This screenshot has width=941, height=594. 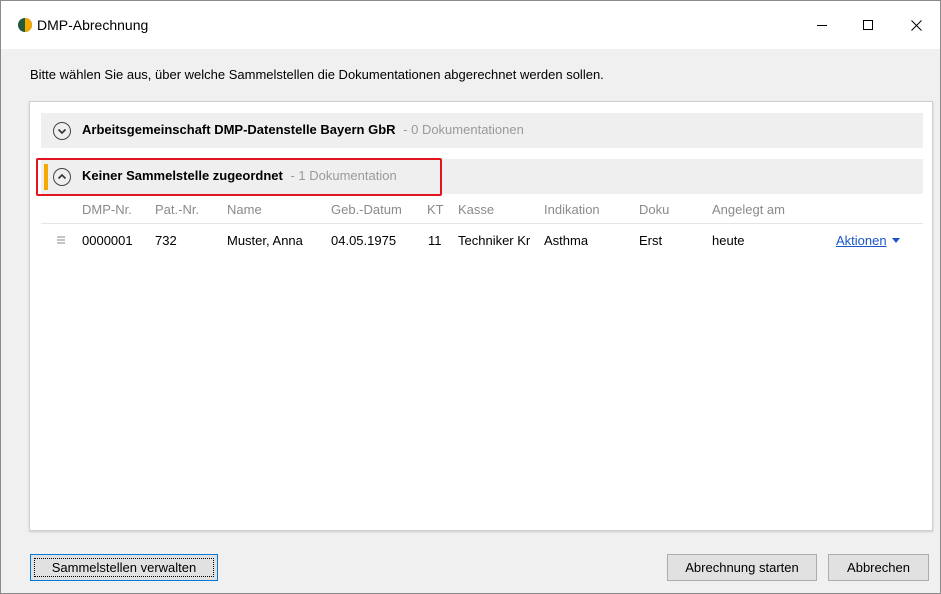 What do you see at coordinates (25, 25) in the screenshot?
I see `app-logo-icon` at bounding box center [25, 25].